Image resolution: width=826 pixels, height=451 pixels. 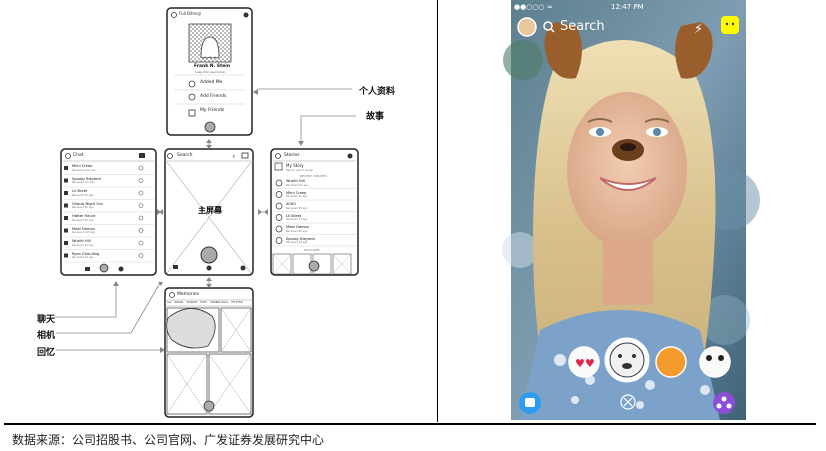 I want to click on label-stories: 故事, so click(x=375, y=117).